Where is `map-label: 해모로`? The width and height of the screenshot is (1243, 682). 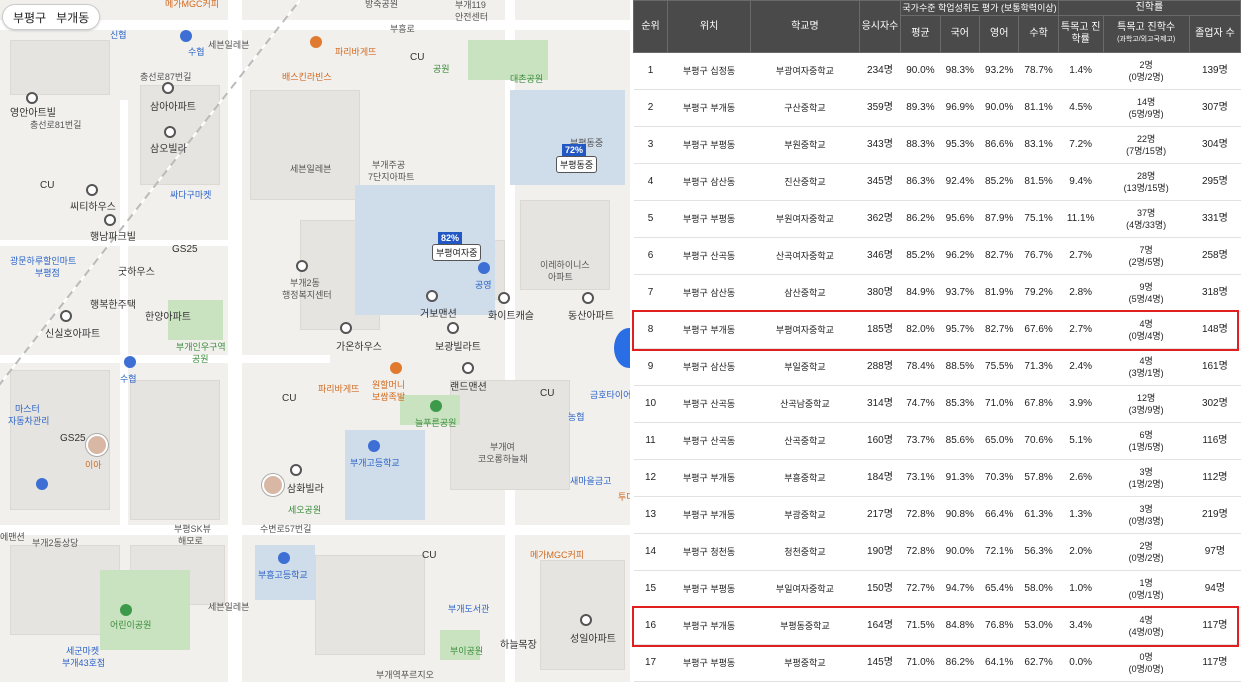
map-label: 해모로 is located at coordinates (190, 540).